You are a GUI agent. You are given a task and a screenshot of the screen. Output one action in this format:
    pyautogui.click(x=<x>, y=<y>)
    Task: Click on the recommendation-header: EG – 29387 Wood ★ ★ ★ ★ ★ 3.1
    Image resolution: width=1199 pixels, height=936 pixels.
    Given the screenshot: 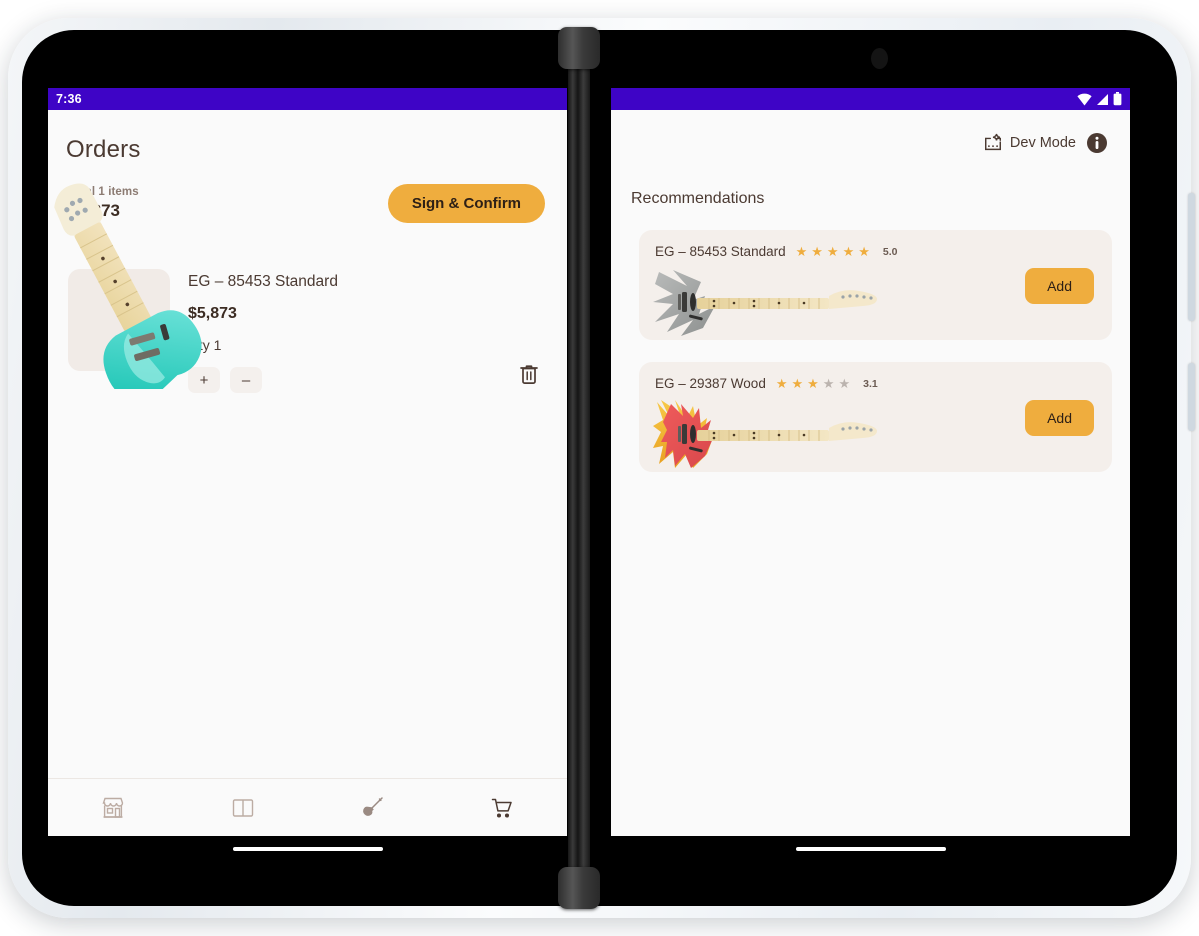 What is the action you would take?
    pyautogui.click(x=875, y=383)
    